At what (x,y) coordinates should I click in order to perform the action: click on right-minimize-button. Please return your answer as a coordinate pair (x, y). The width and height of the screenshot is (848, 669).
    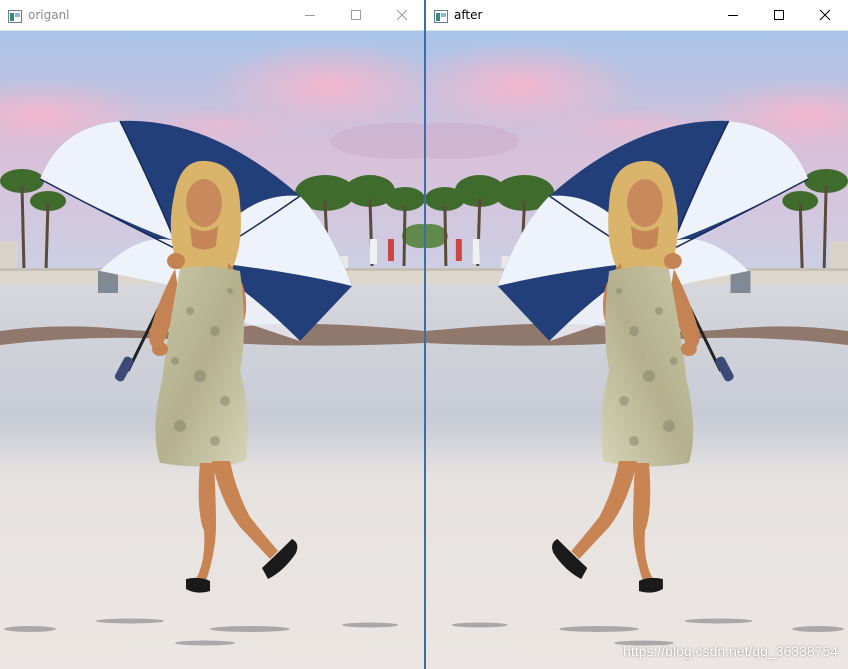
    Looking at the image, I should click on (733, 15).